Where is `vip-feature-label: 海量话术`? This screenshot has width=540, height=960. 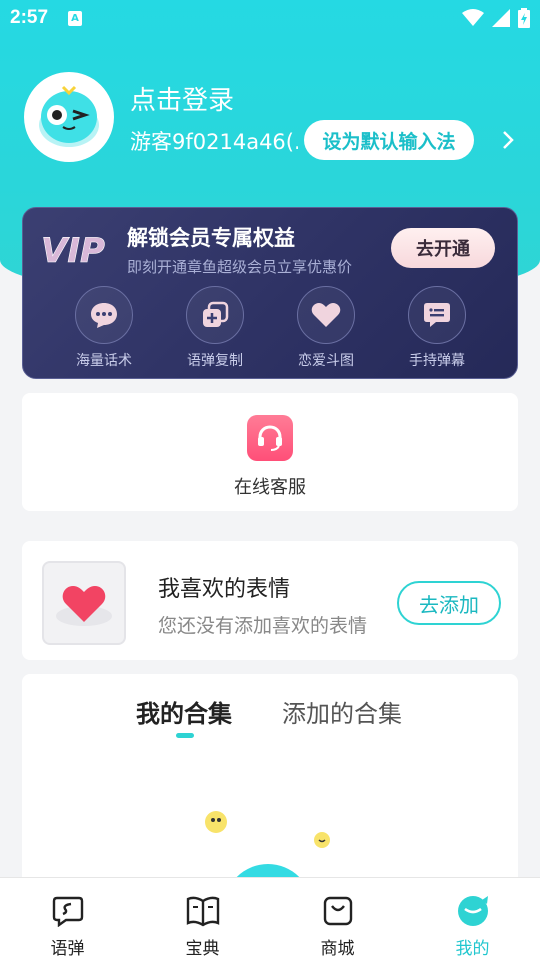
vip-feature-label: 海量话术 is located at coordinates (104, 361).